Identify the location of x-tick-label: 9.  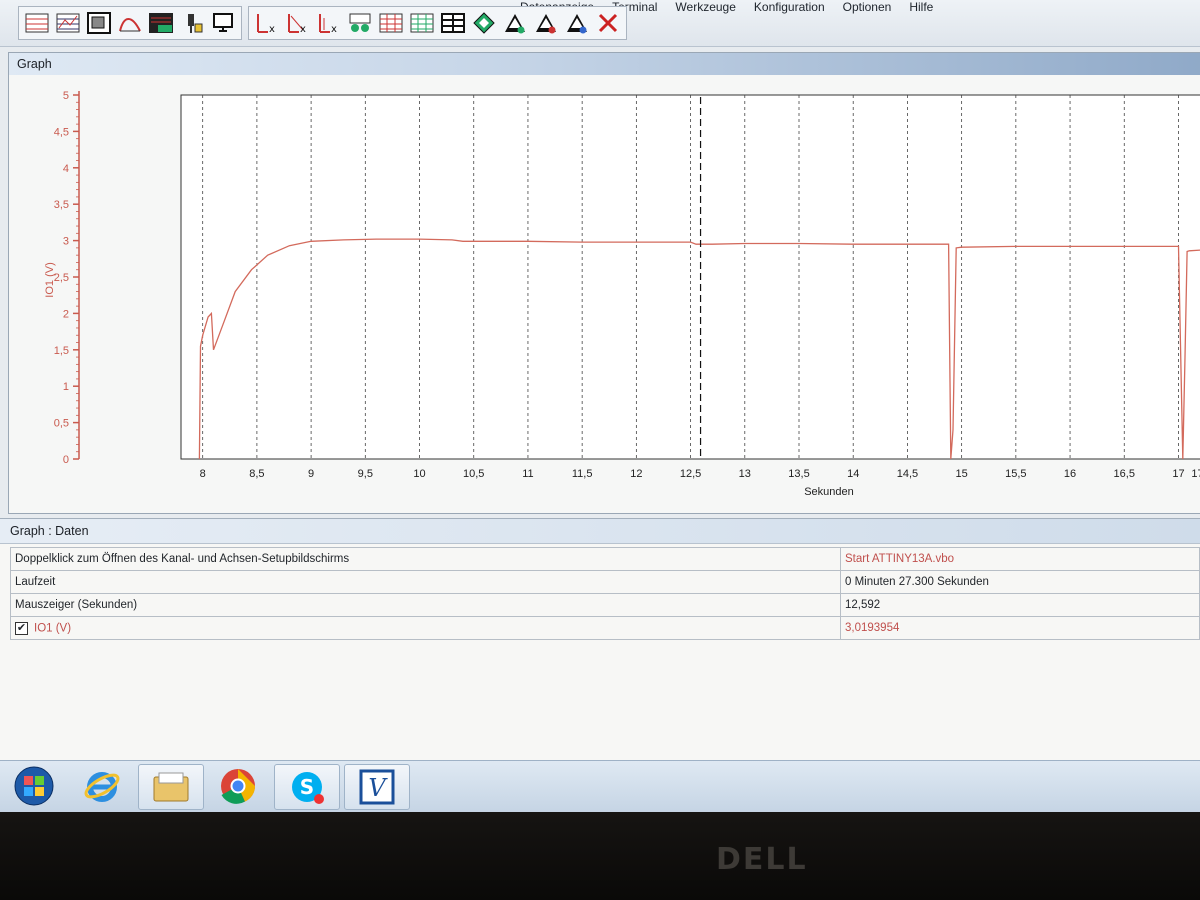
(311, 474).